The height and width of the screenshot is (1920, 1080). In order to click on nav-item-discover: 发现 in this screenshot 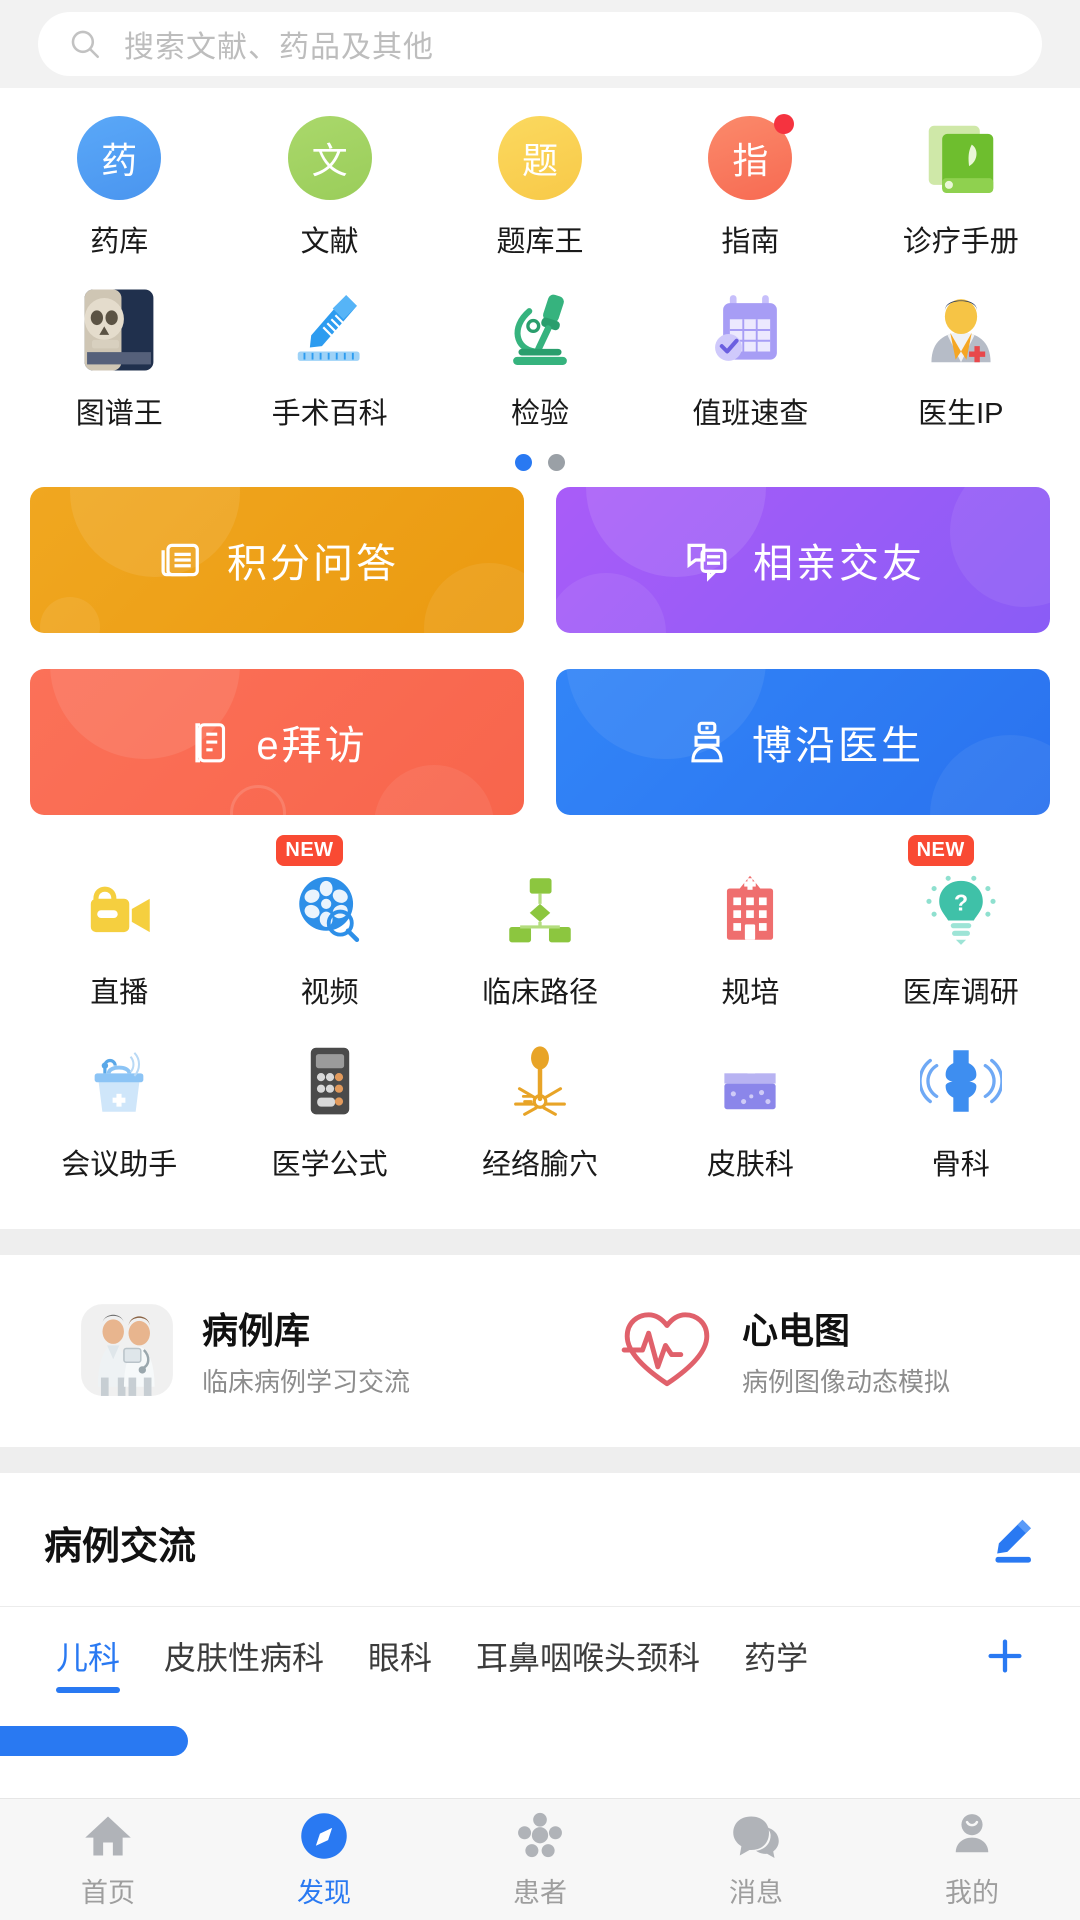, I will do `click(324, 1859)`.